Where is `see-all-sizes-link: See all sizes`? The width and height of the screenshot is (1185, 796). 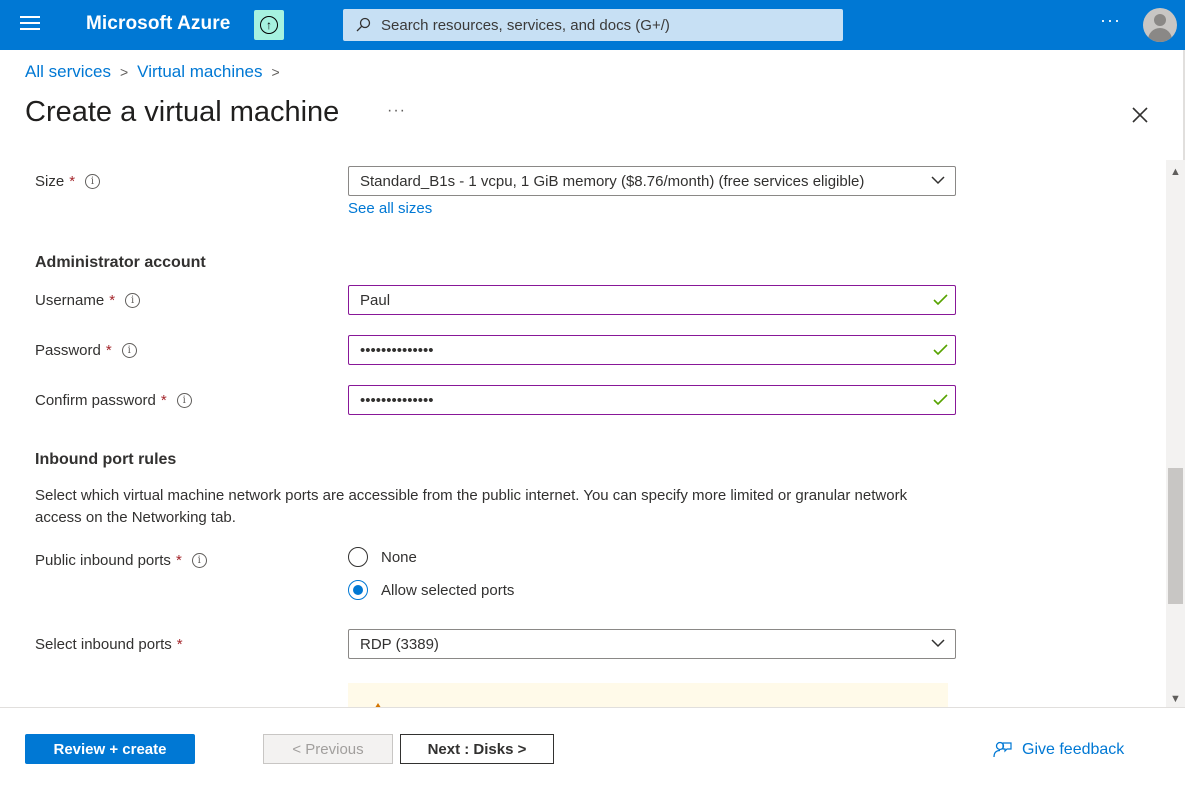 see-all-sizes-link: See all sizes is located at coordinates (390, 208).